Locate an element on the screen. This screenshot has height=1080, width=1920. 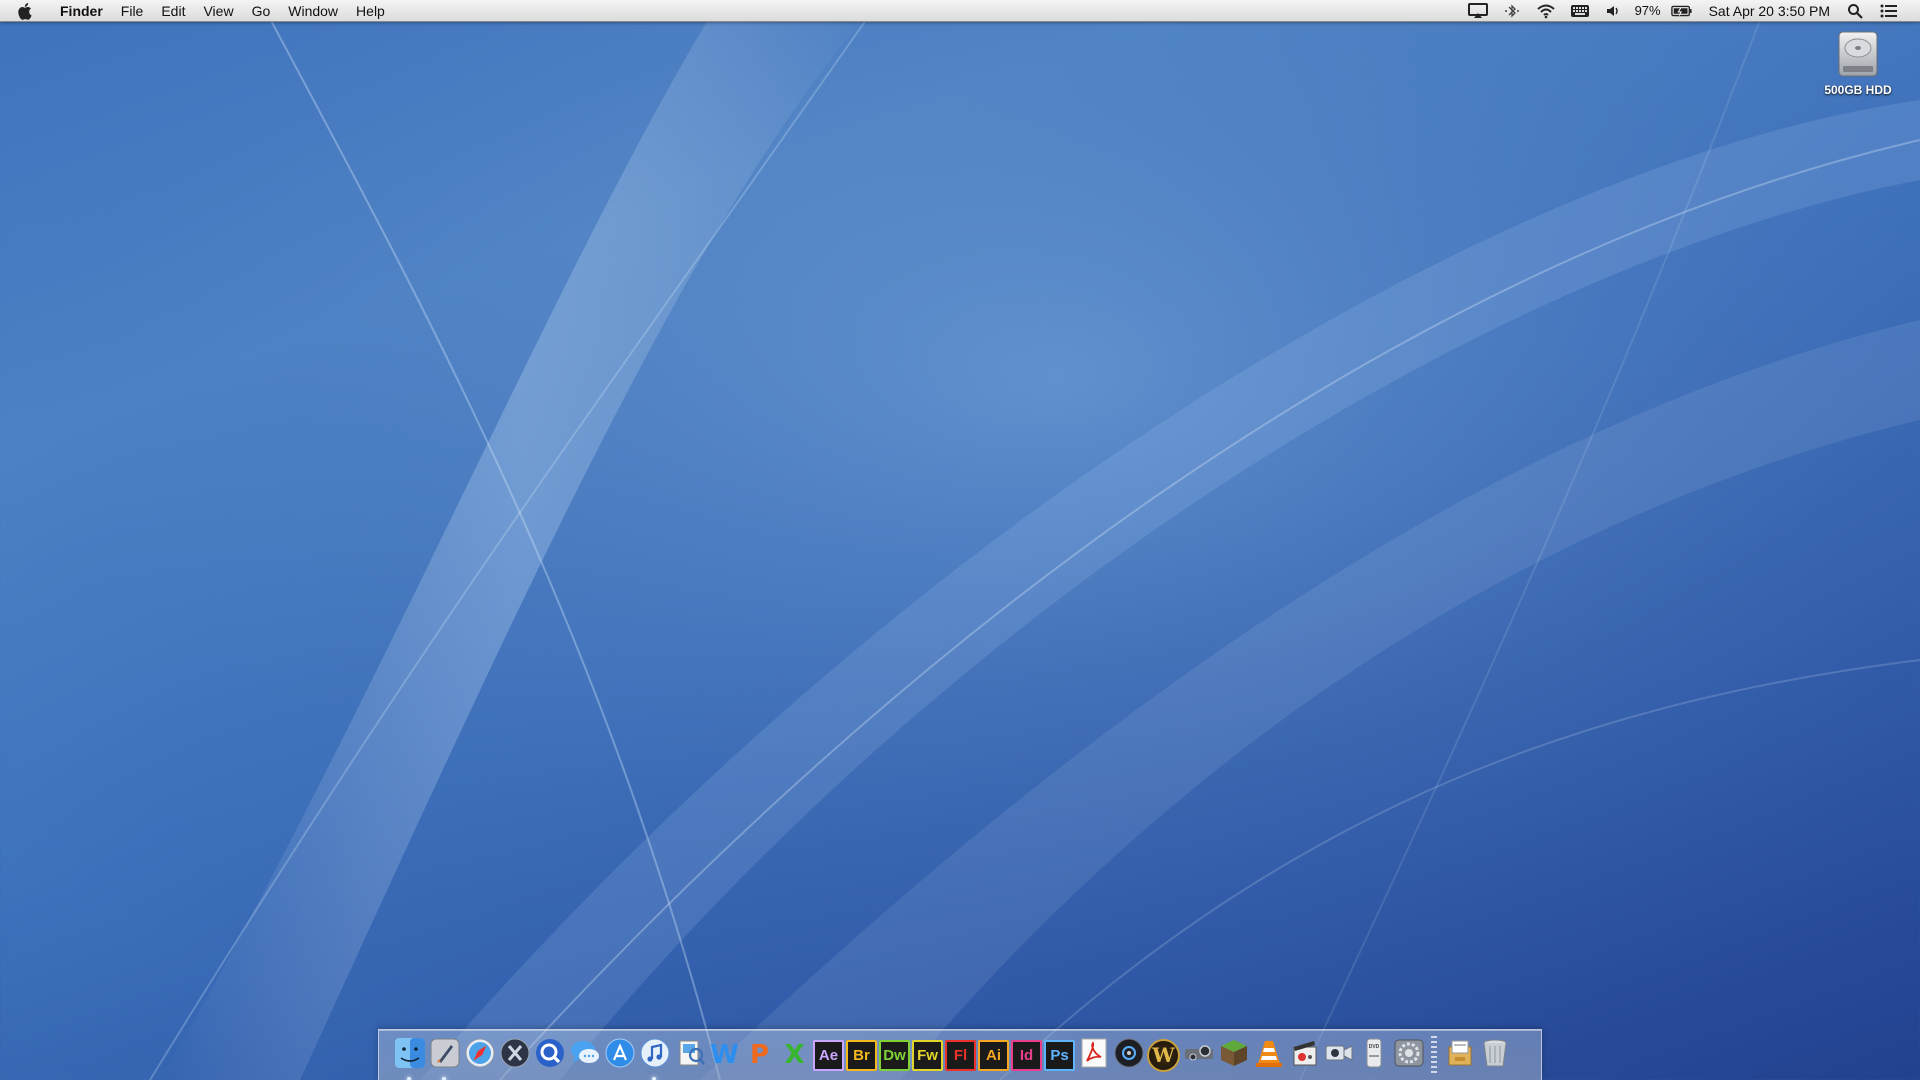
dock-quicktime is located at coordinates (549, 1055).